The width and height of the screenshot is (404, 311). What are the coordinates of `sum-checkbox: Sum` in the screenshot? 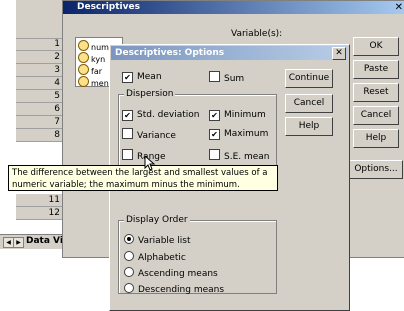 It's located at (226, 77).